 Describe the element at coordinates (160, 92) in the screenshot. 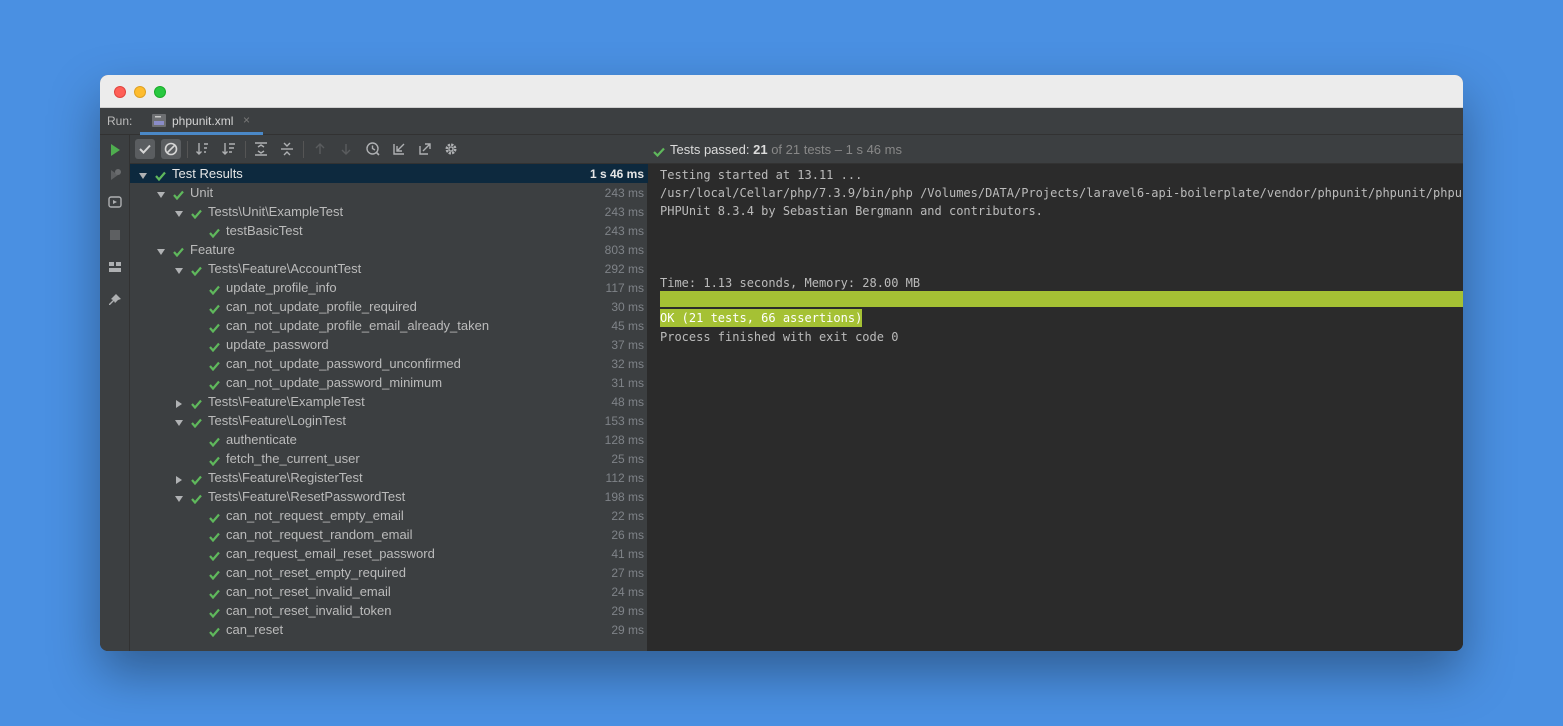

I see `zoom-window-button` at that location.